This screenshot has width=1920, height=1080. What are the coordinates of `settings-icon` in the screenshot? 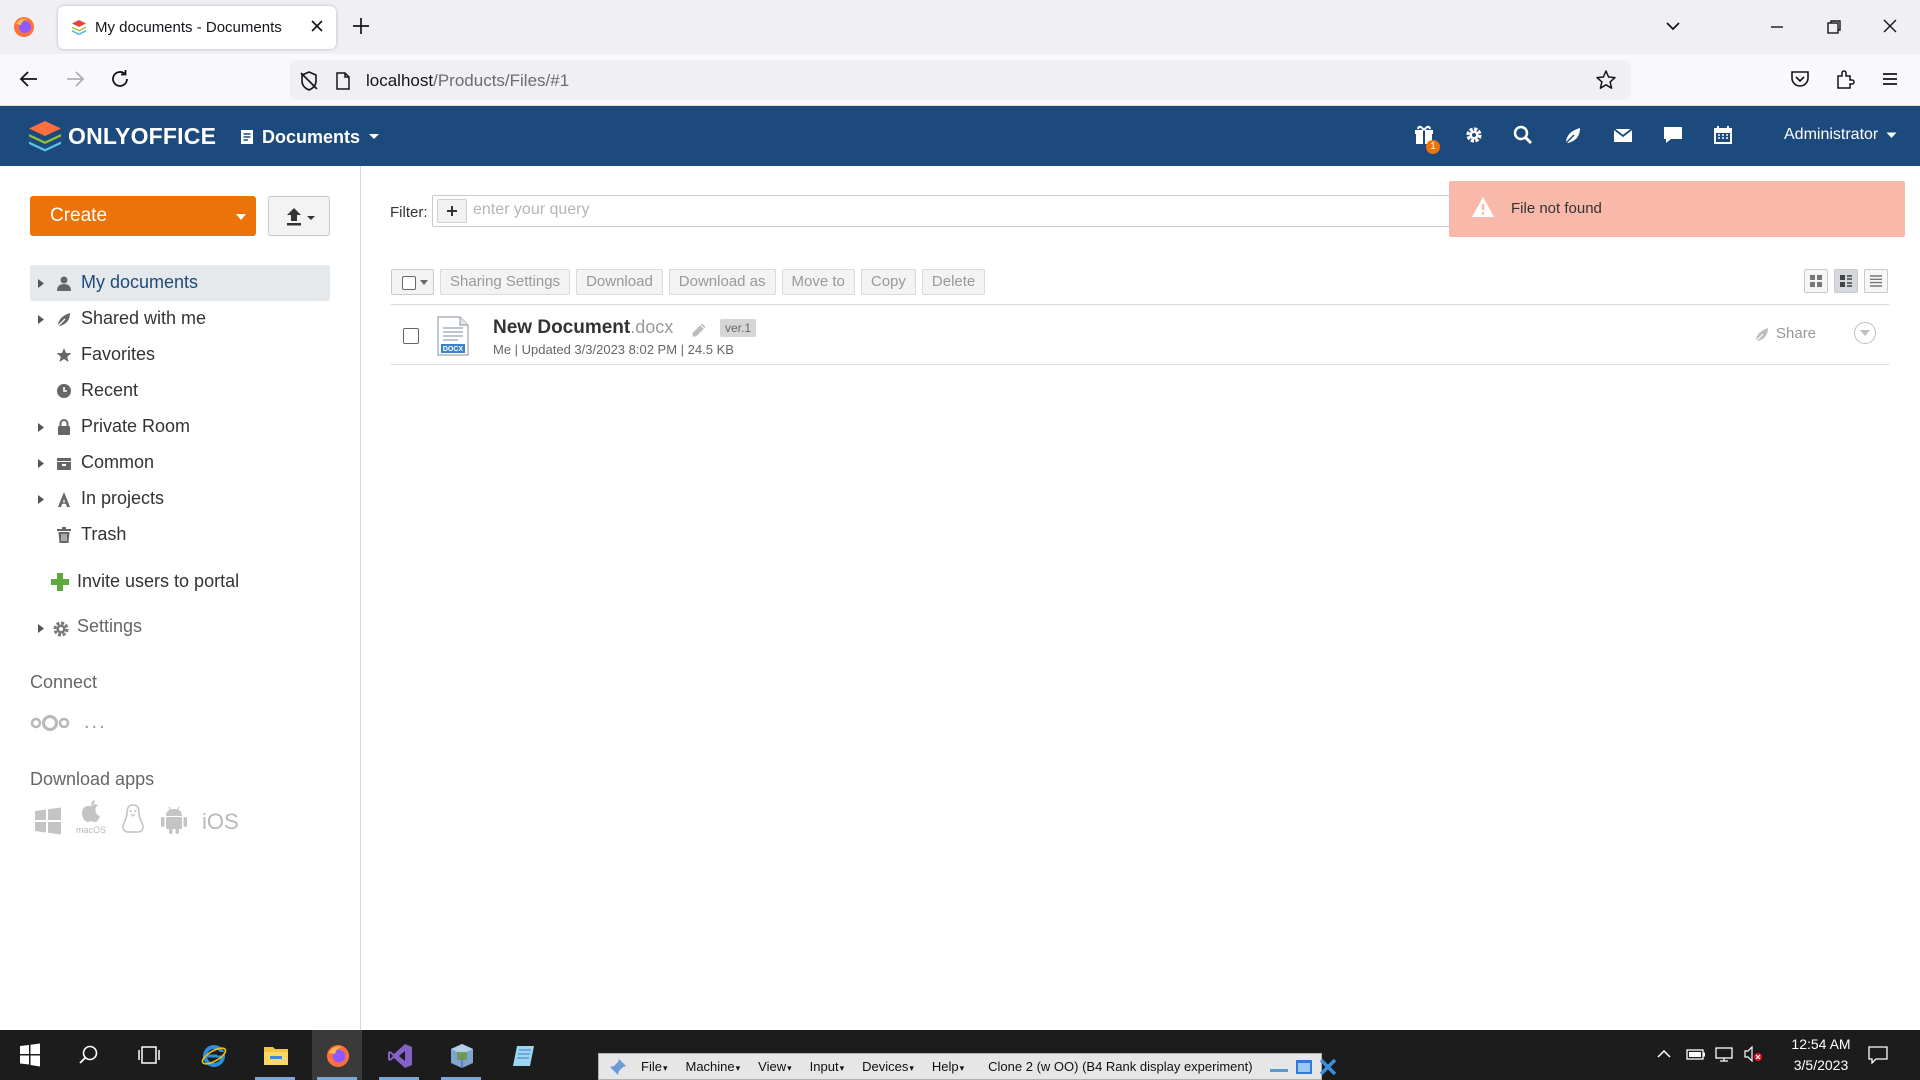 It's located at (1474, 135).